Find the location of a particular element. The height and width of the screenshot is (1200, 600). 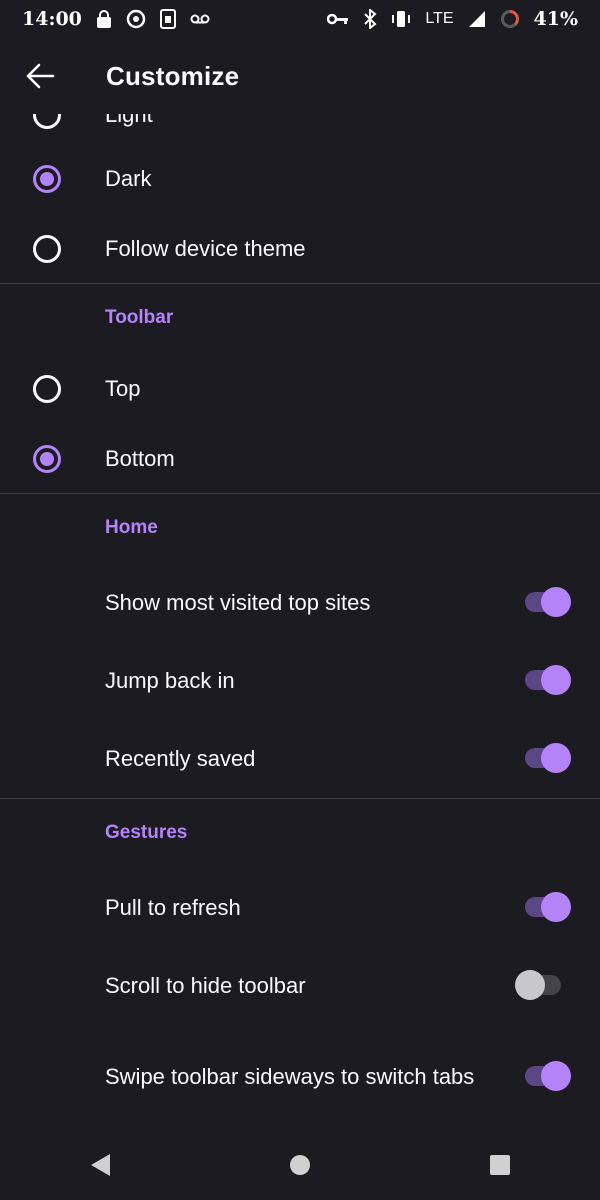

vibrate-icon is located at coordinates (401, 19).